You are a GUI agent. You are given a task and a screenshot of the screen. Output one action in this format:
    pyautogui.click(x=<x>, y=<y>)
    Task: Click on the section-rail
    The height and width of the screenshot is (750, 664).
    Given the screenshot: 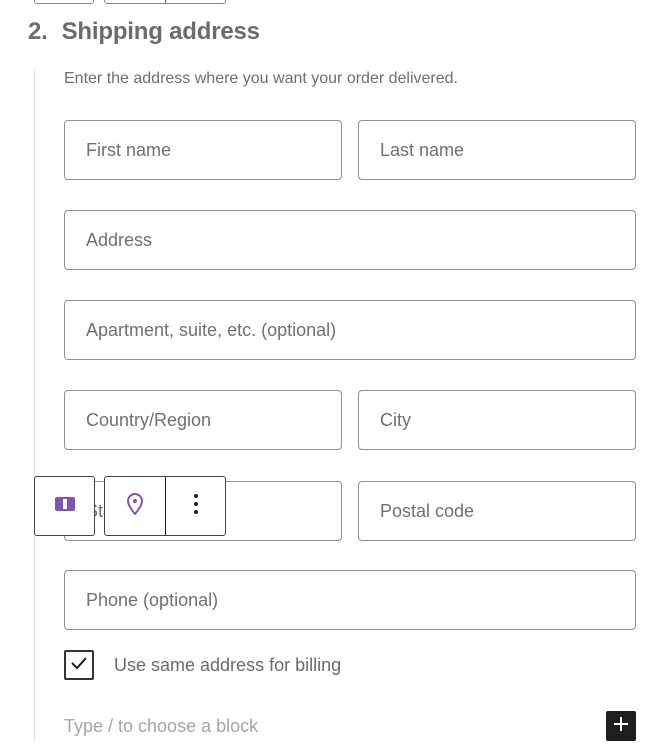 What is the action you would take?
    pyautogui.click(x=34, y=406)
    